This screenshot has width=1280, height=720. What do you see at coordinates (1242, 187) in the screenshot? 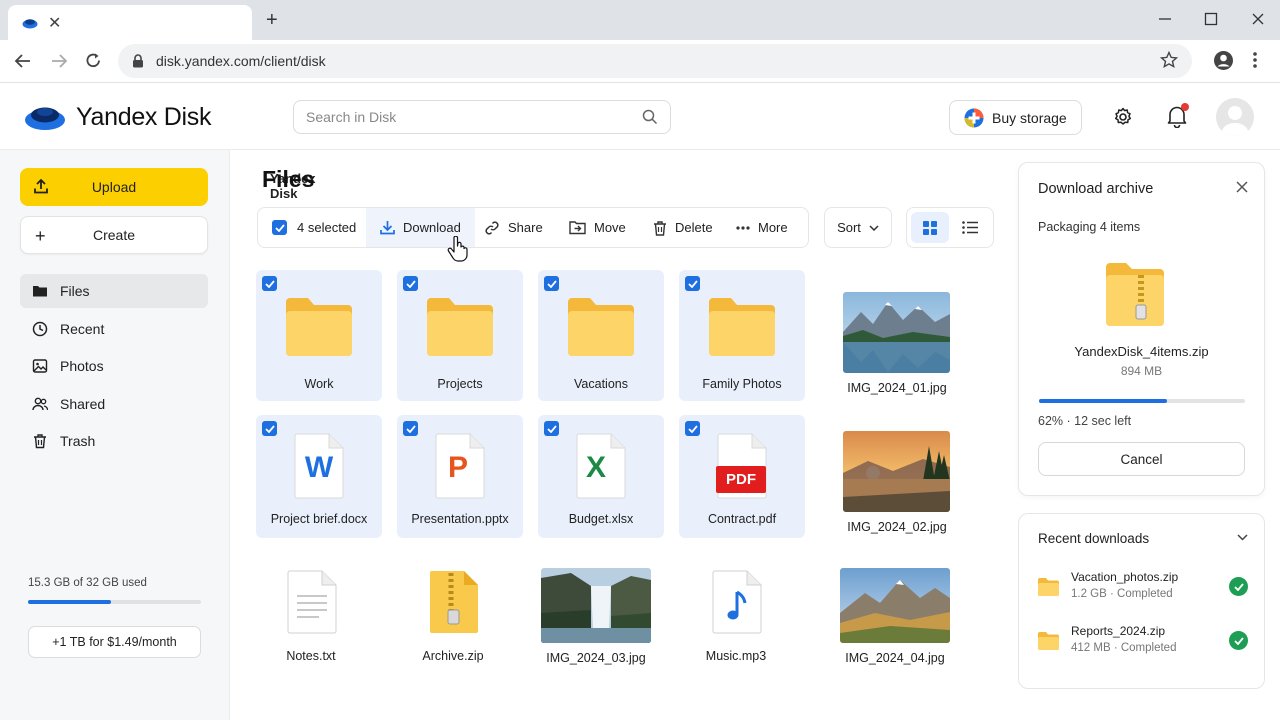
I see `close-icon` at bounding box center [1242, 187].